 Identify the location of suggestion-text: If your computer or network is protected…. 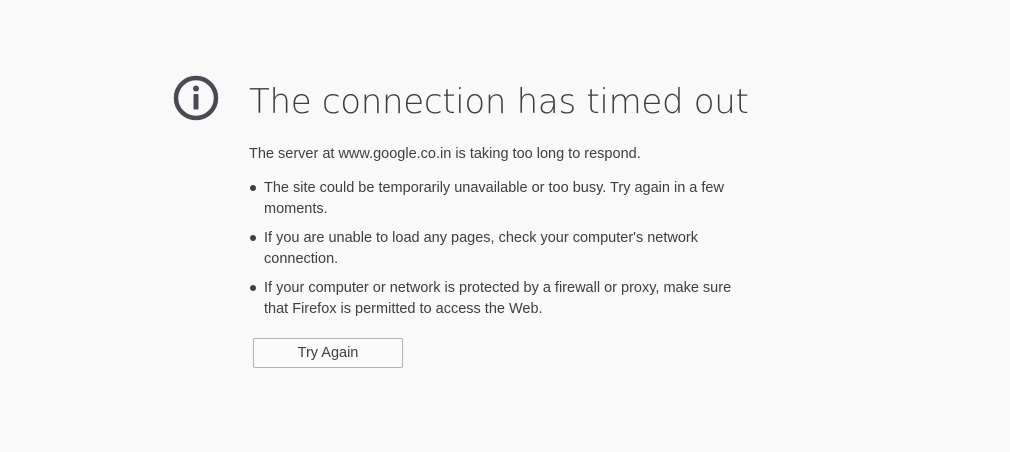
(498, 298).